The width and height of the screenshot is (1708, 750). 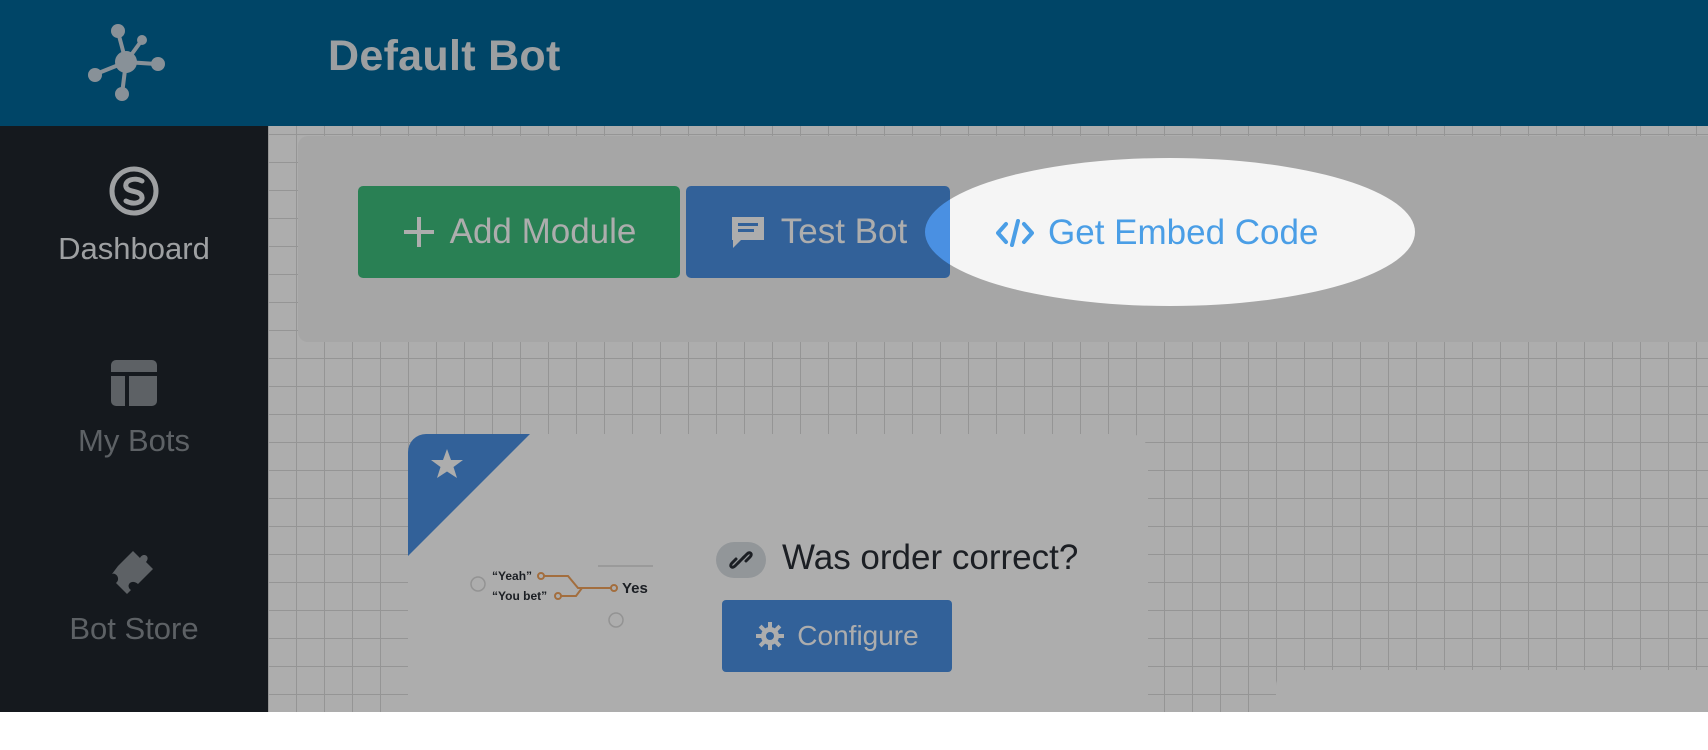 I want to click on sidebar-item-label: My Bots, so click(x=134, y=440).